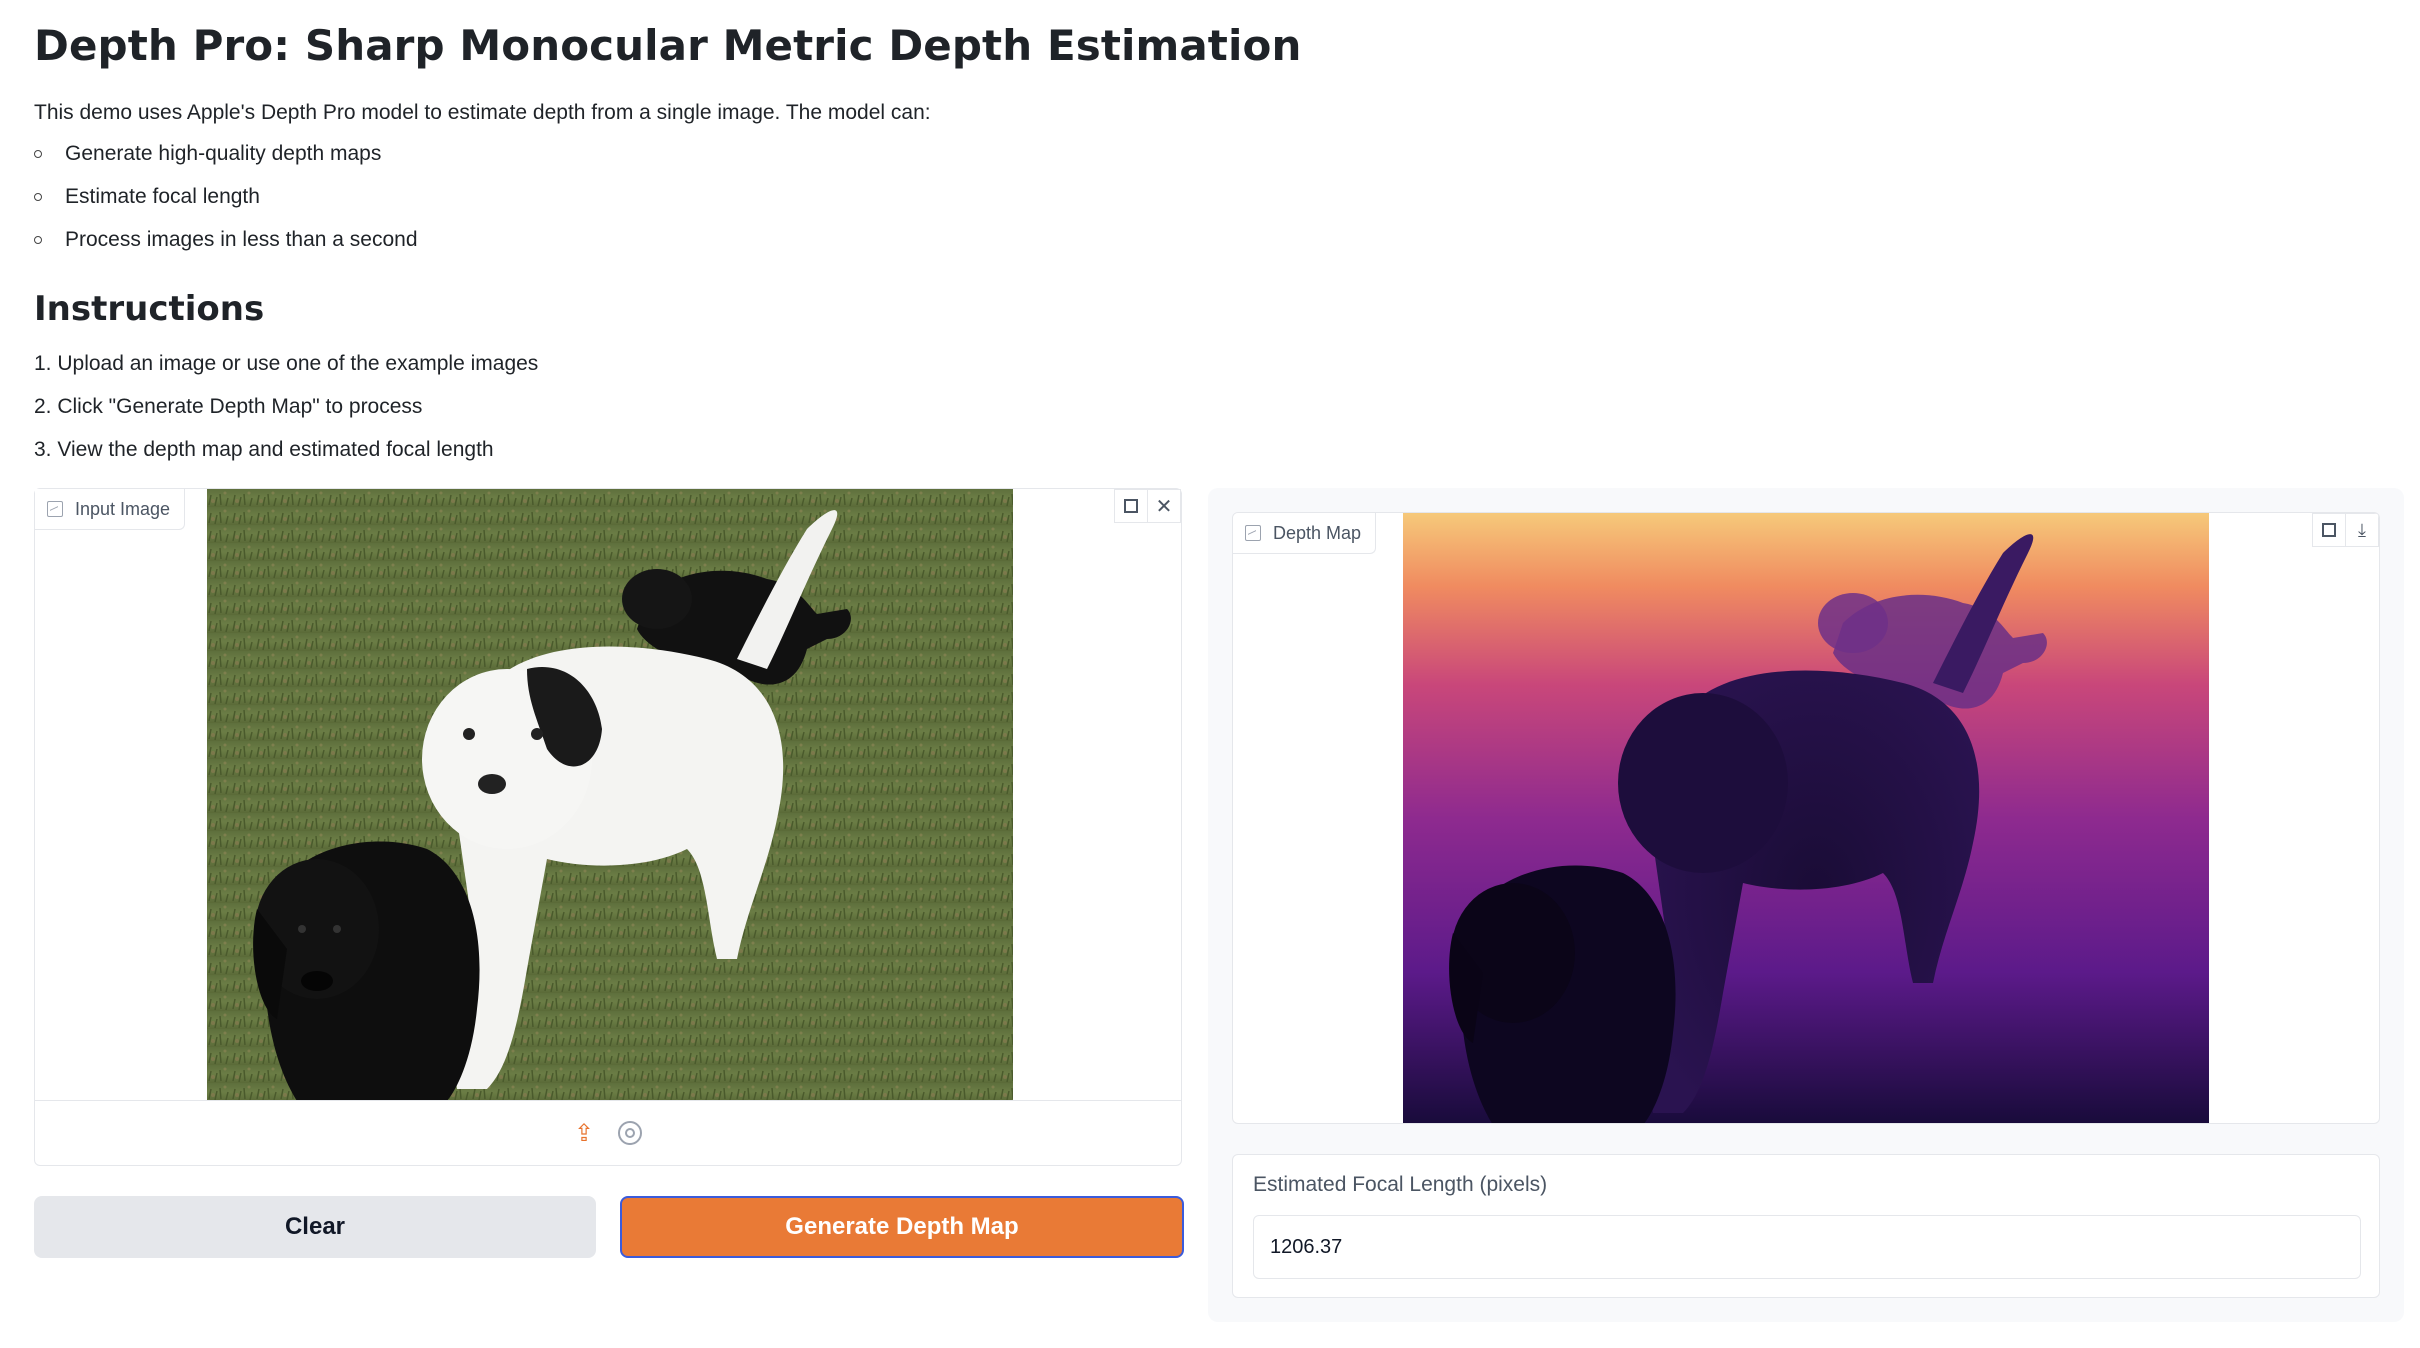 The height and width of the screenshot is (1348, 2420). I want to click on webcam-icon, so click(630, 1133).